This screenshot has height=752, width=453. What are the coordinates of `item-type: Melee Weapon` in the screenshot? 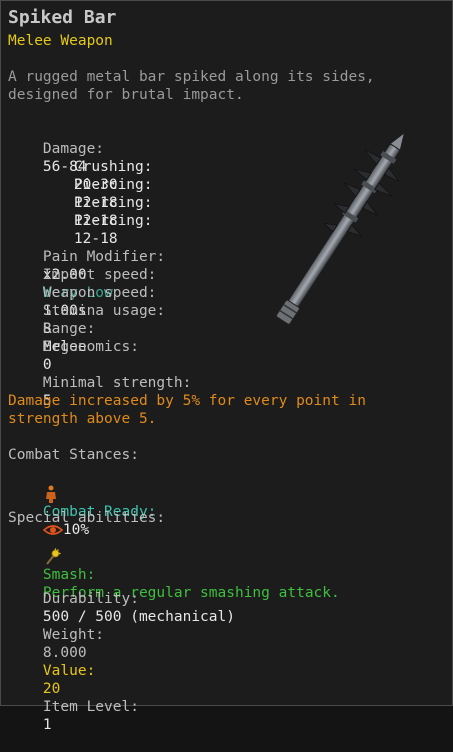 It's located at (60, 41).